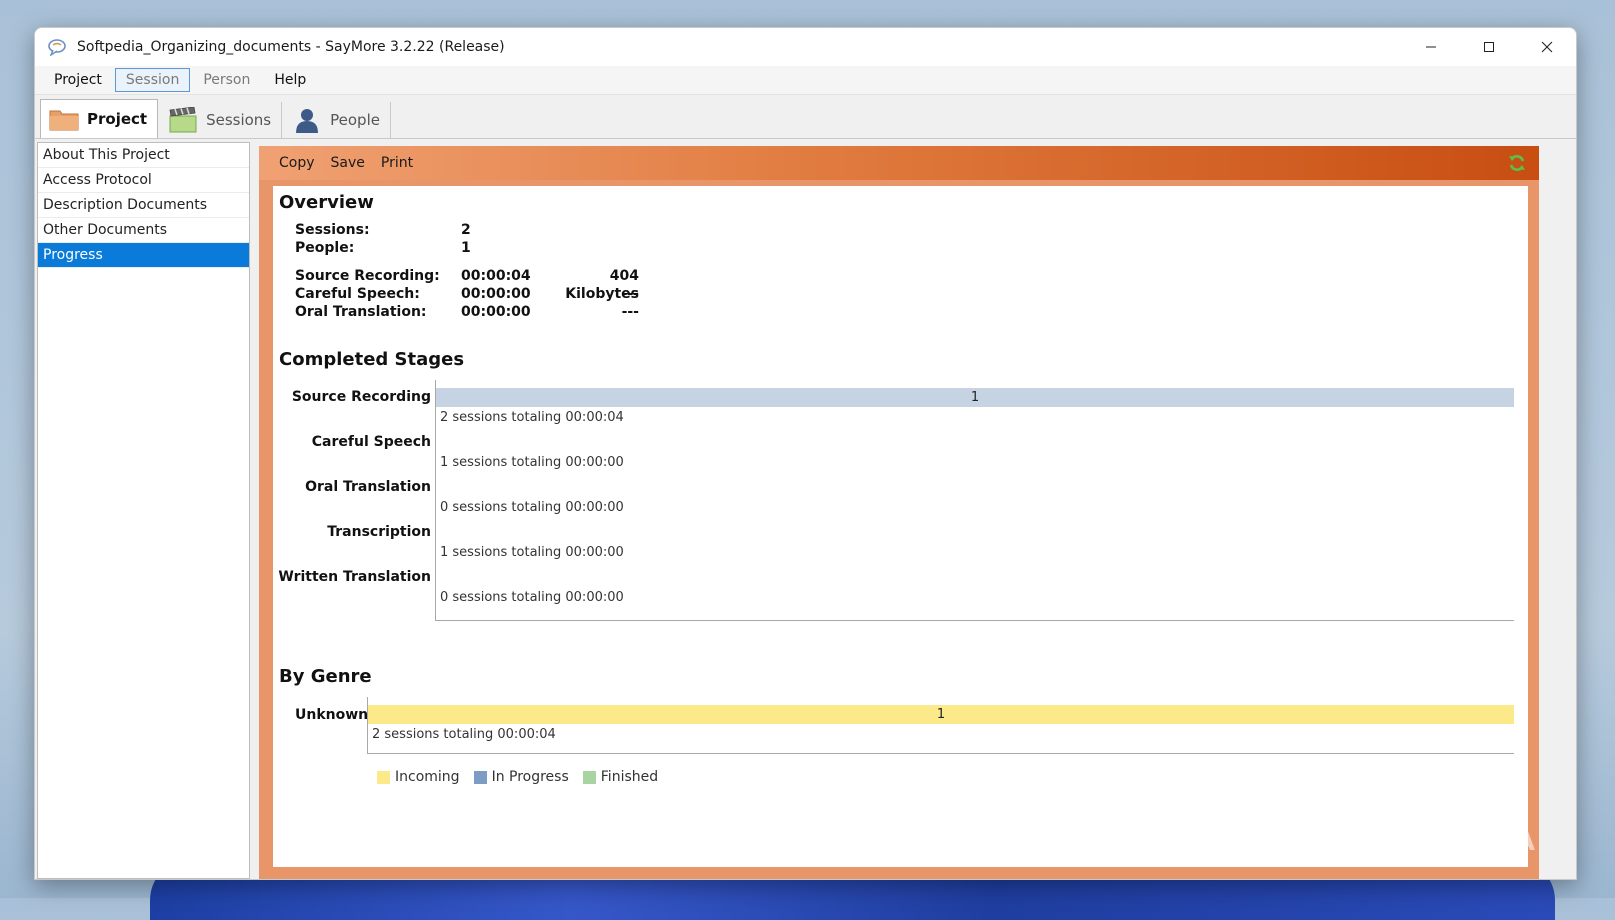 The width and height of the screenshot is (1615, 920). What do you see at coordinates (464, 734) in the screenshot?
I see `genre-summary: 2 sessions totaling 00:00:04` at bounding box center [464, 734].